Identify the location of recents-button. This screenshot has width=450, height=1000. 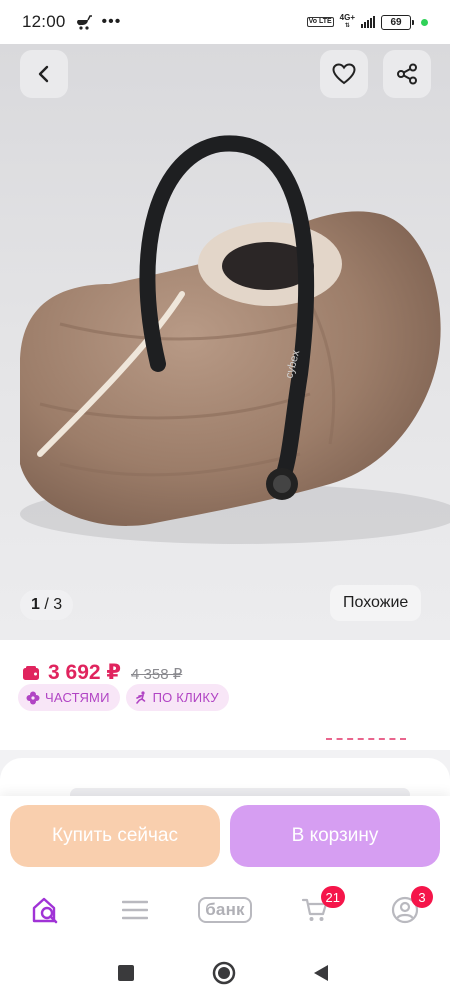
(126, 973).